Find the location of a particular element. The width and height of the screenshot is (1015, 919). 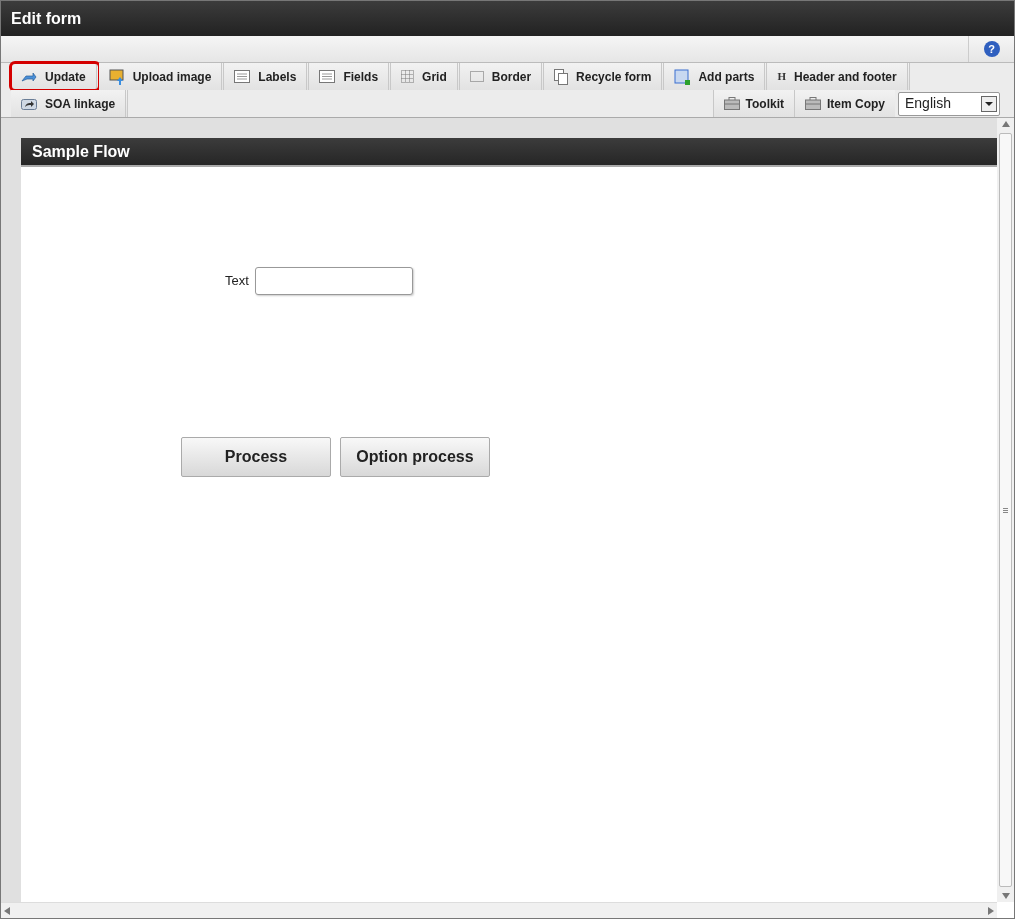

toolbar-tab: Update is located at coordinates (55, 76).